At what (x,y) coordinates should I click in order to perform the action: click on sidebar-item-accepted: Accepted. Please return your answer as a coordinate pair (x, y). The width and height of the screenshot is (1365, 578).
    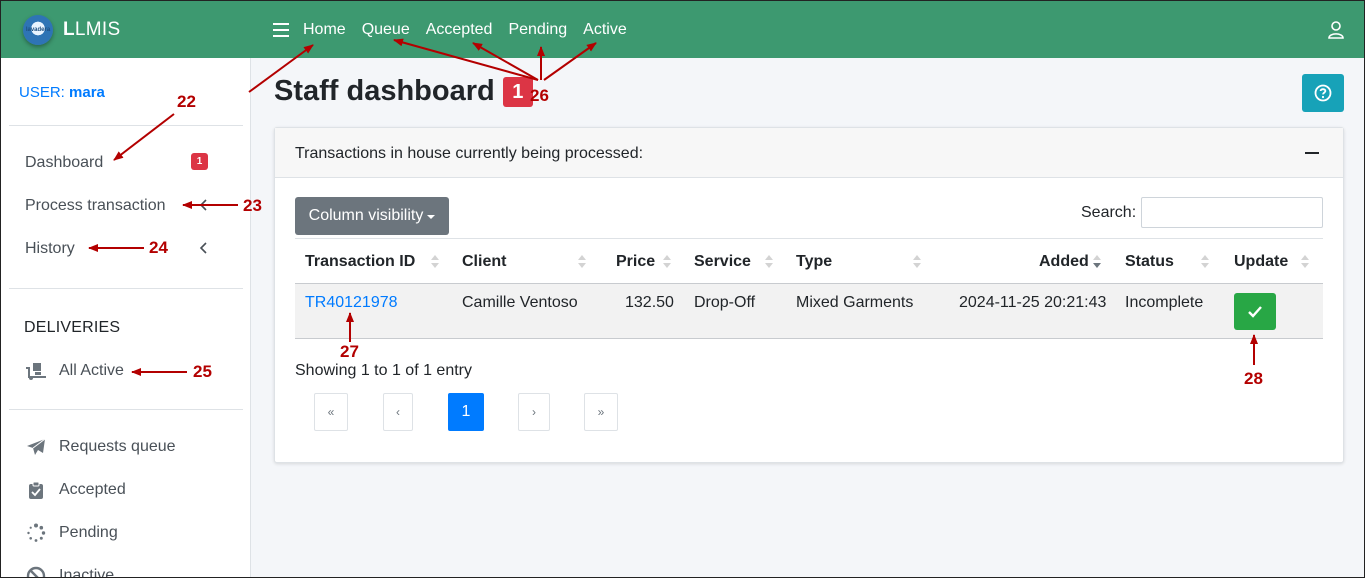
    Looking at the image, I should click on (75, 490).